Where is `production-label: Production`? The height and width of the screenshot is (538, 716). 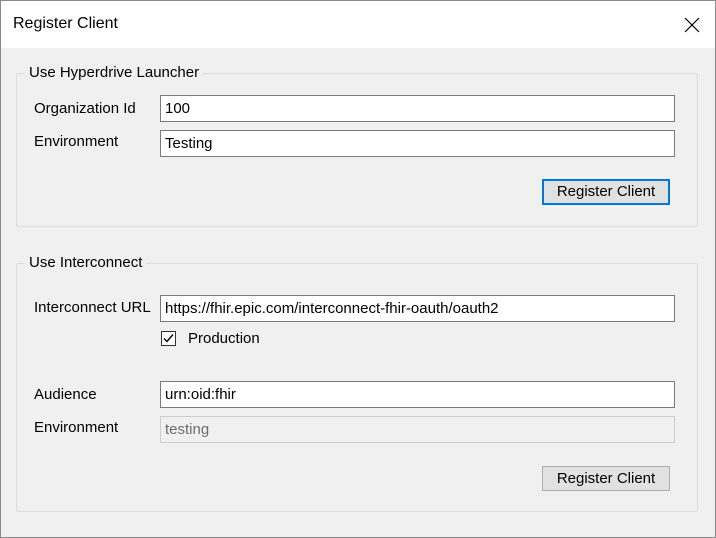
production-label: Production is located at coordinates (224, 338).